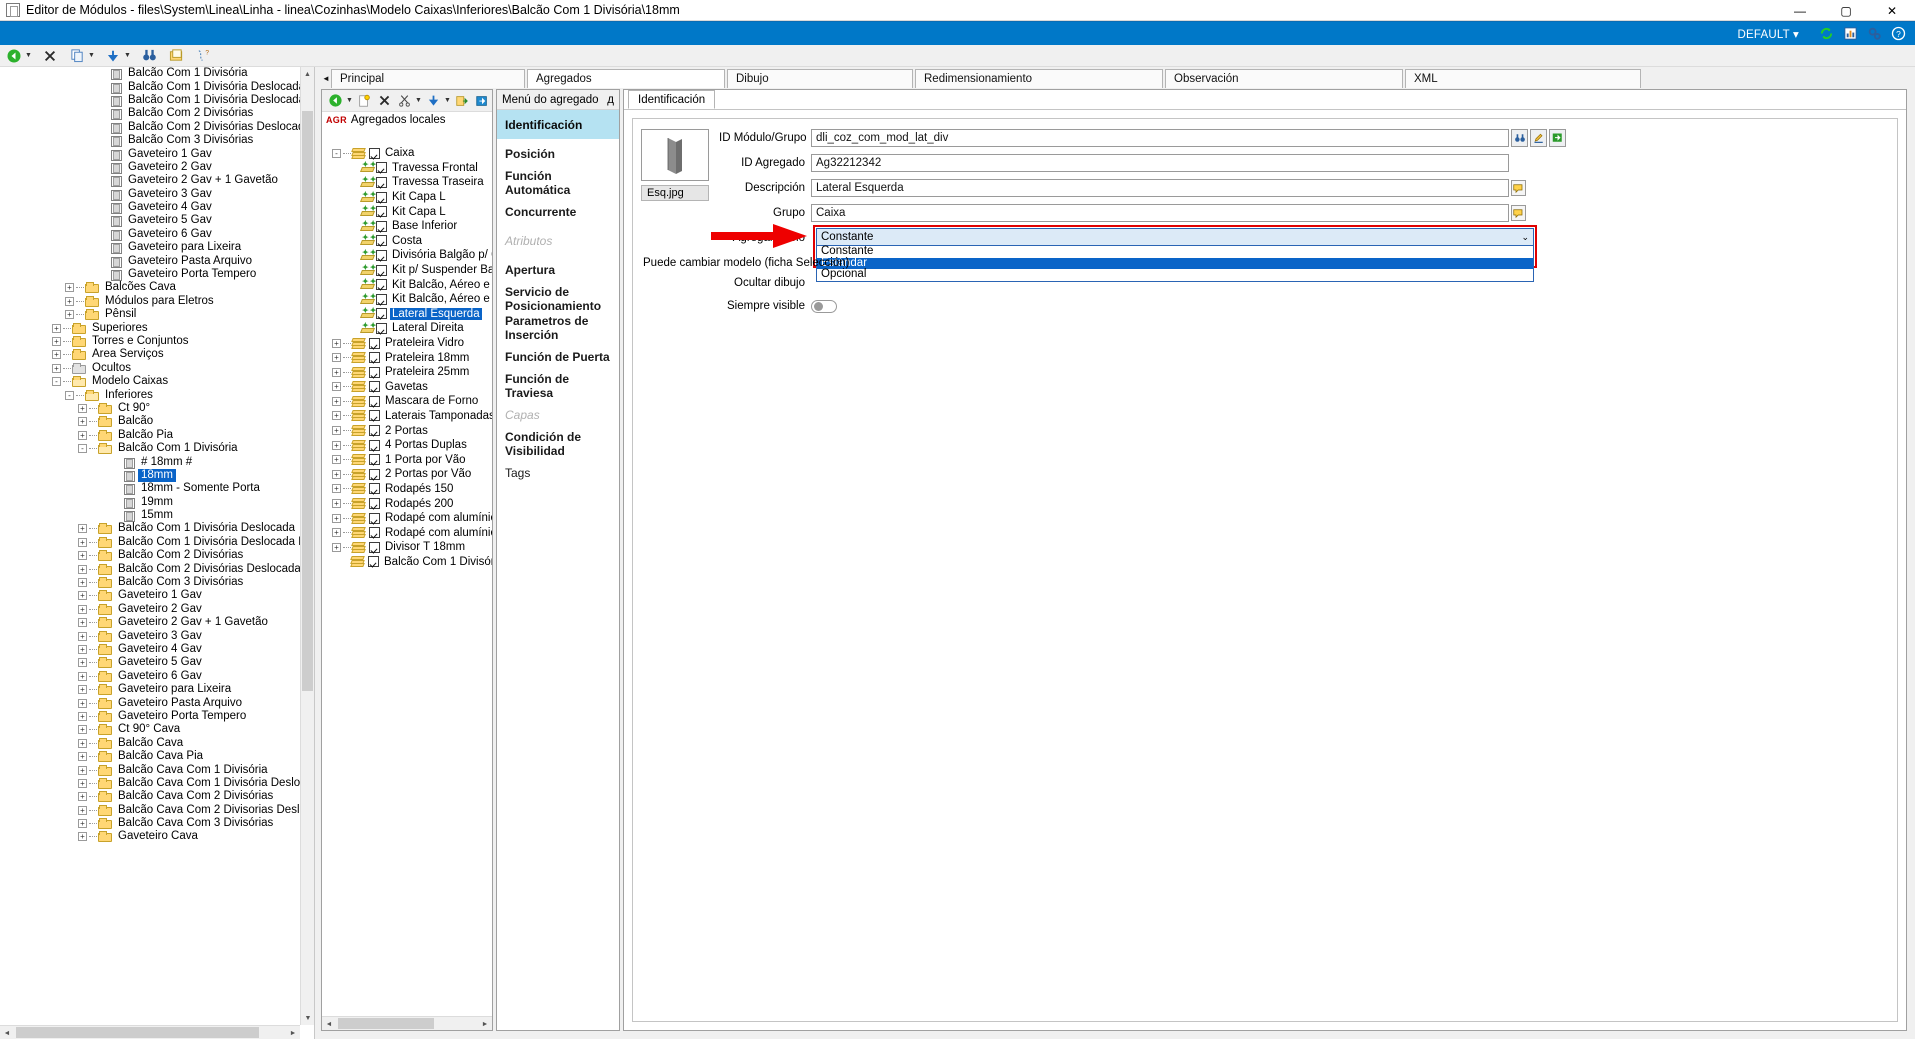  Describe the element at coordinates (150, 609) in the screenshot. I see `tree-item: + Gaveteiro 2 Gav` at that location.